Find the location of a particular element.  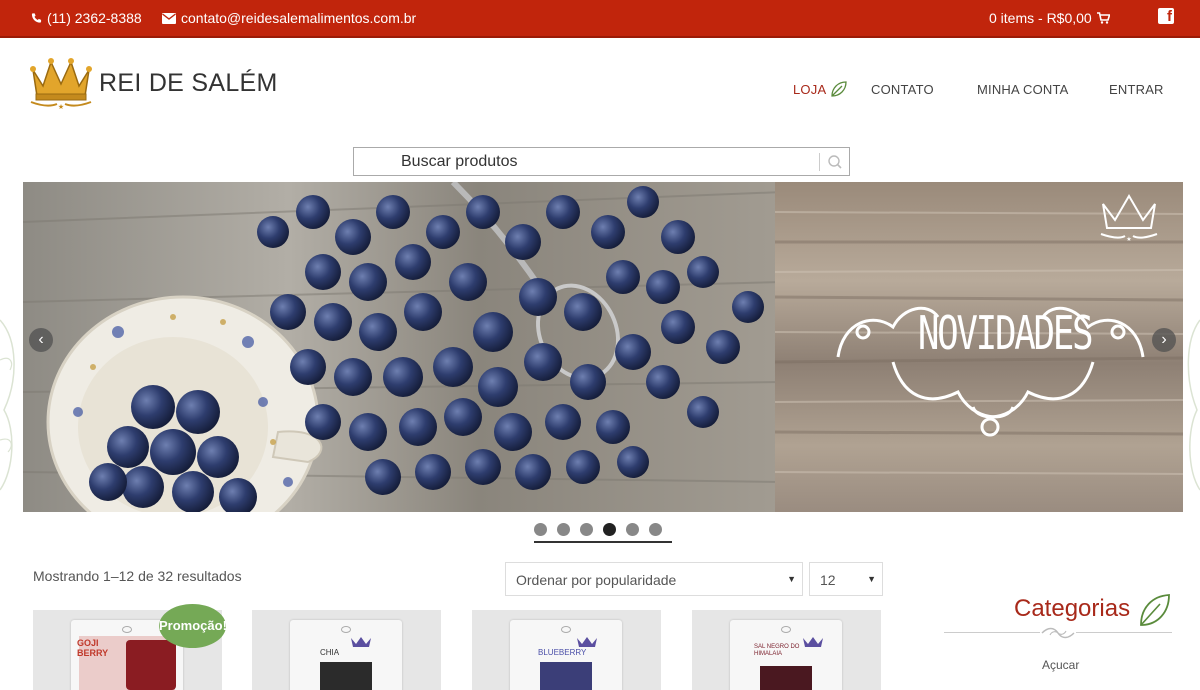

per-page-select: 12 ▼ is located at coordinates (846, 579).